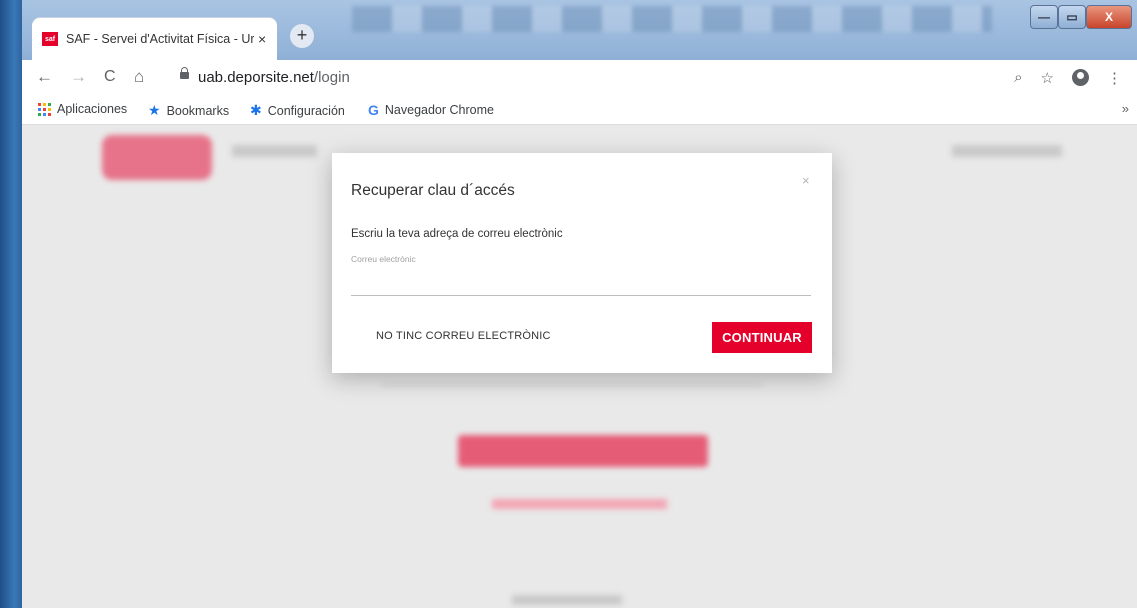  What do you see at coordinates (439, 110) in the screenshot?
I see `bookmark-label: Navegador Chrome` at bounding box center [439, 110].